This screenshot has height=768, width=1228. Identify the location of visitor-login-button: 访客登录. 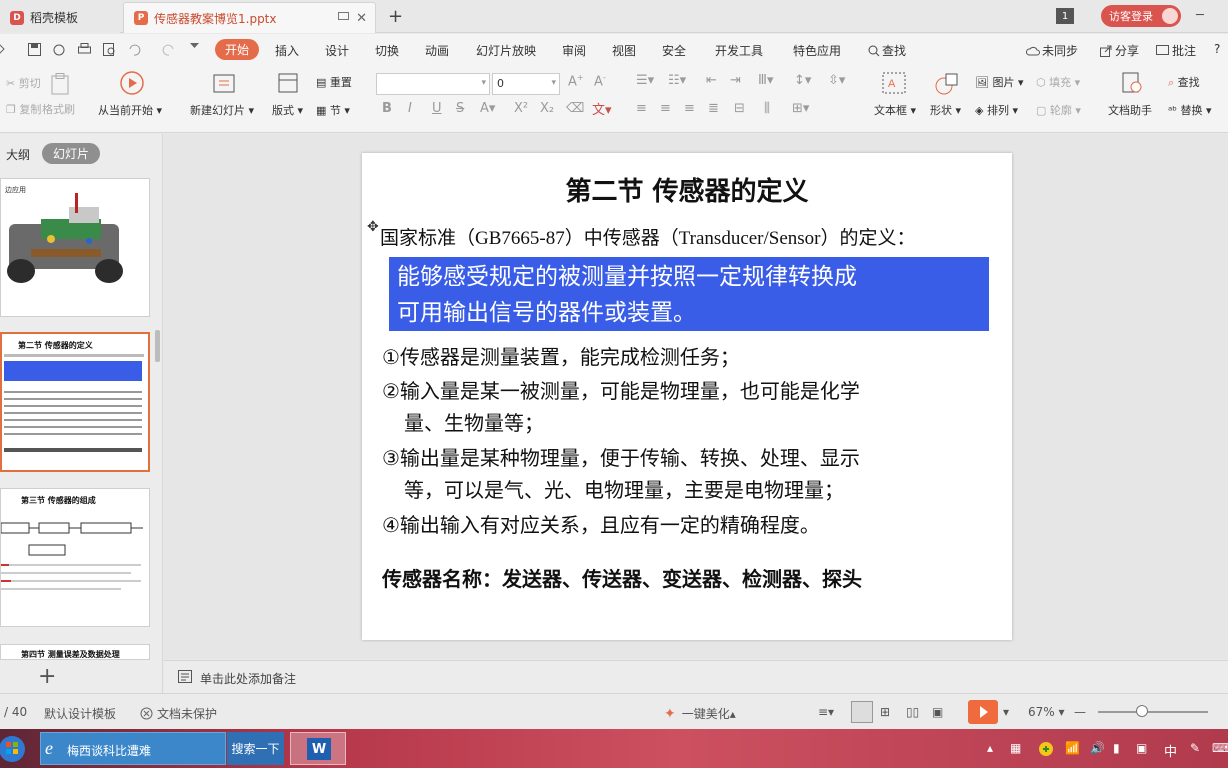
(1141, 16).